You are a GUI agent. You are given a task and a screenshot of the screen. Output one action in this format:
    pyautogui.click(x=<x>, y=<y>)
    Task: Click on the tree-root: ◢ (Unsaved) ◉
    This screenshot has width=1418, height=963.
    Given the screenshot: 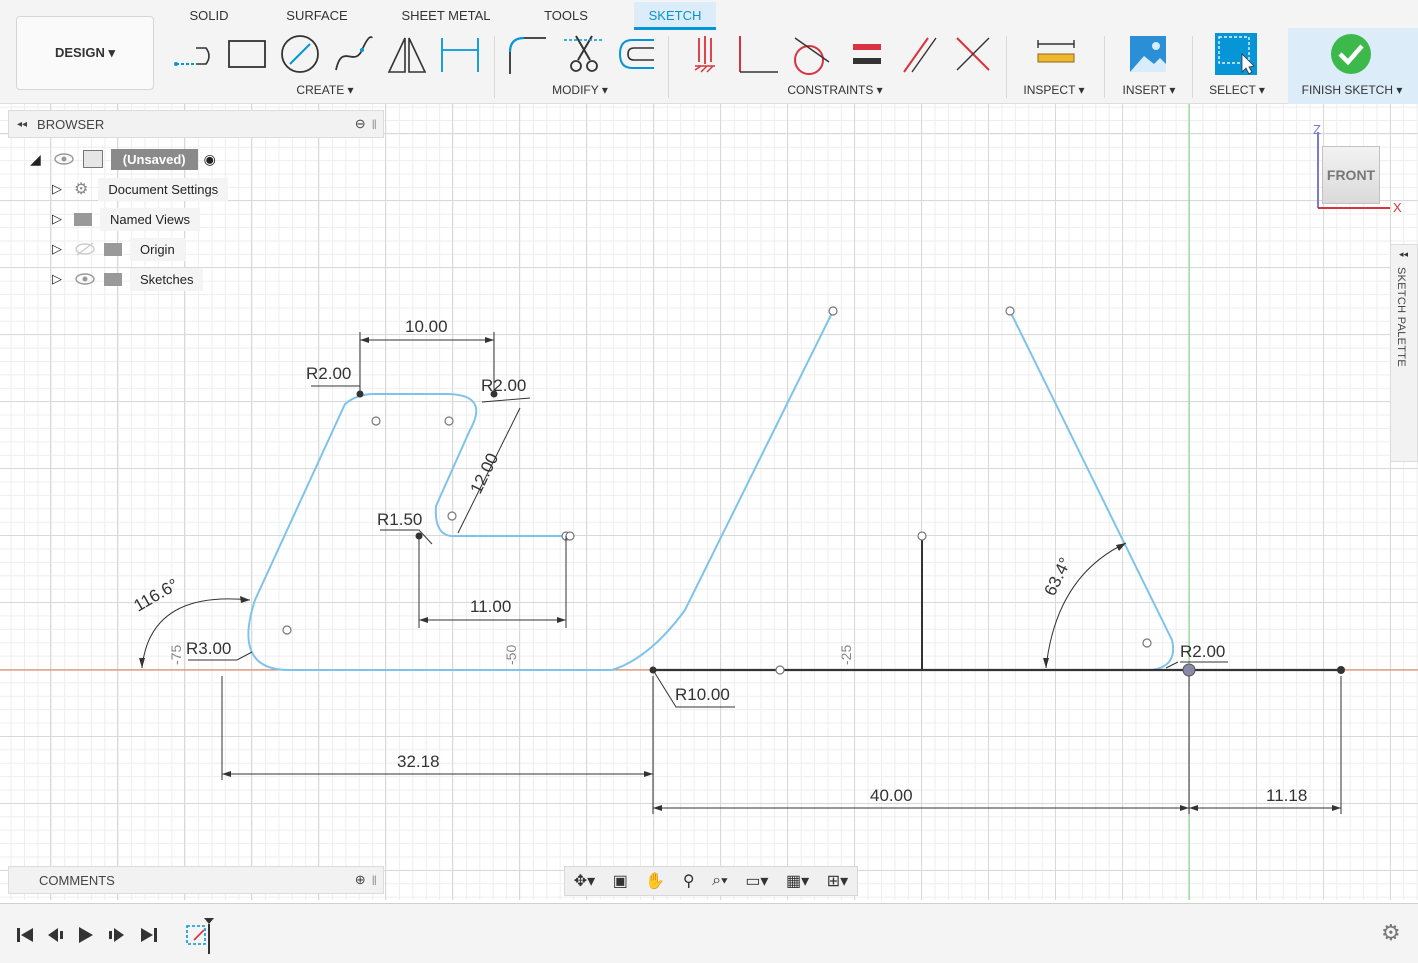 What is the action you would take?
    pyautogui.click(x=123, y=159)
    